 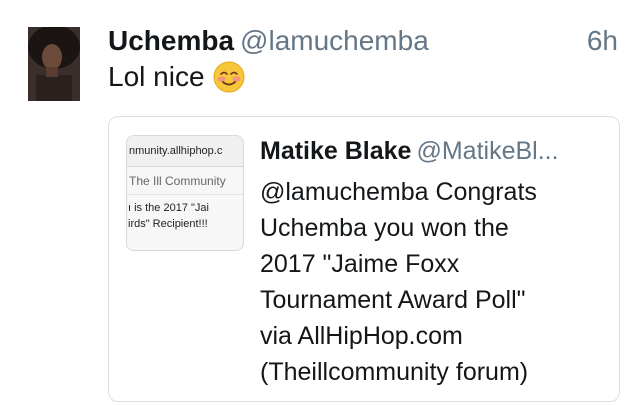 I want to click on timestamp: 6h, so click(x=602, y=41).